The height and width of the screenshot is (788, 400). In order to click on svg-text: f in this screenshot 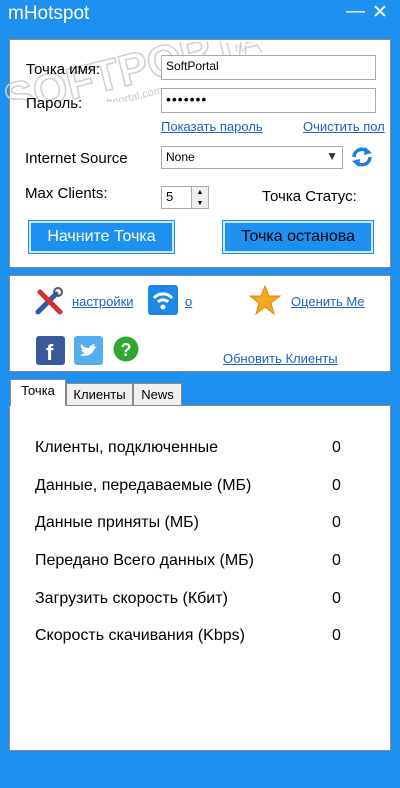, I will do `click(50, 352)`.